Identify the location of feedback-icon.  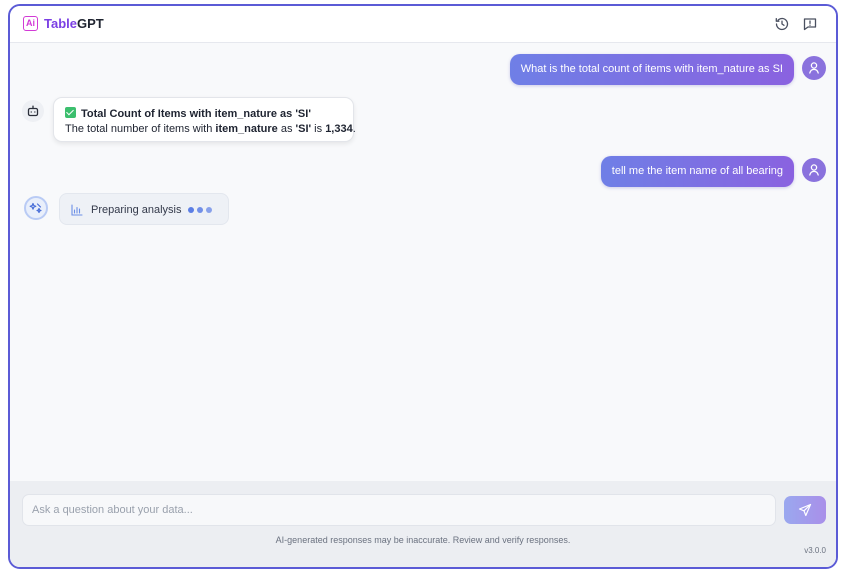
(810, 24).